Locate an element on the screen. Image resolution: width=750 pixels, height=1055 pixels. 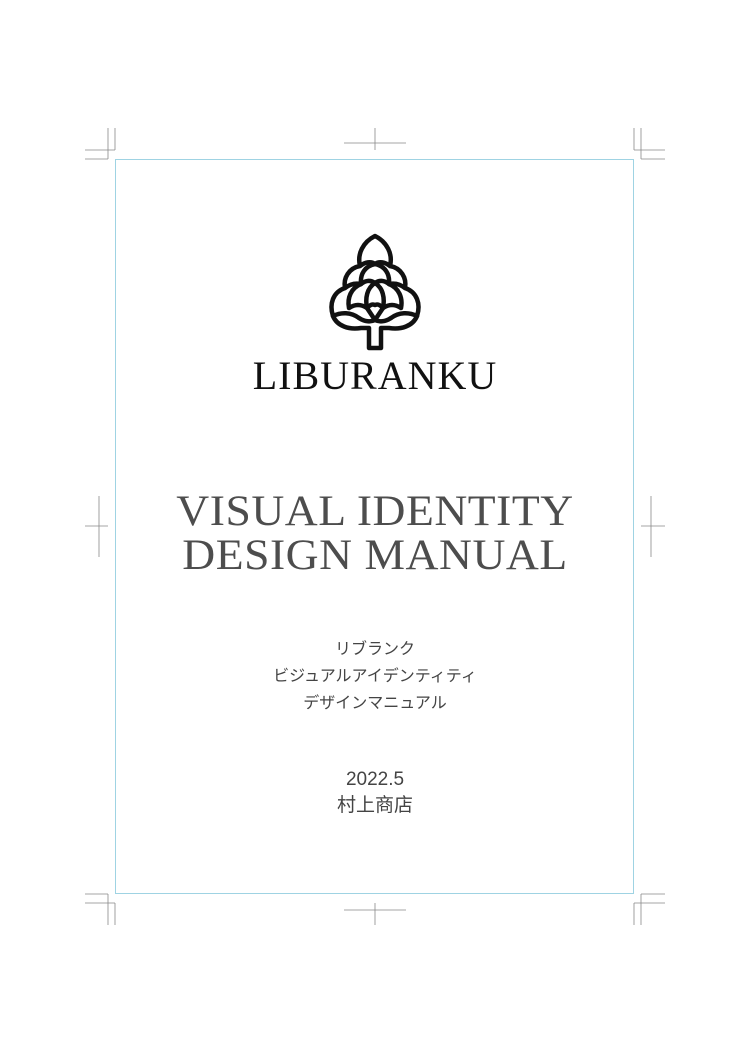
title-line-1: VISUAL IDENTITY is located at coordinates (375, 511).